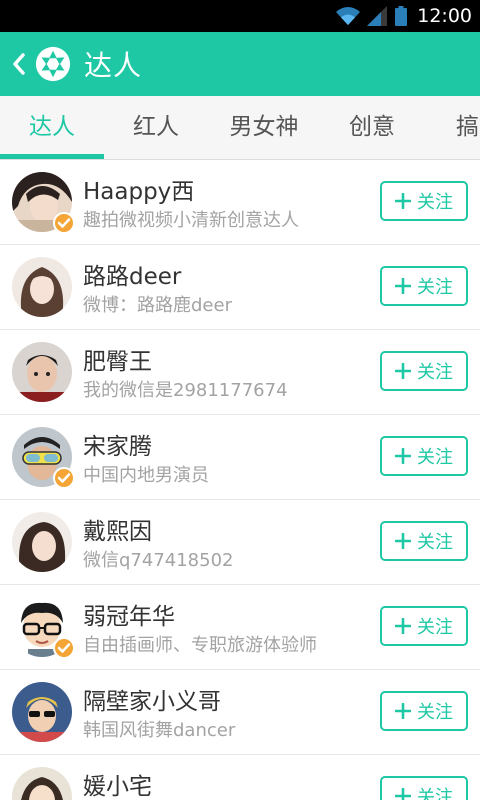 This screenshot has height=800, width=480. Describe the element at coordinates (152, 702) in the screenshot. I see `user-name: 隔壁家小义哥` at that location.